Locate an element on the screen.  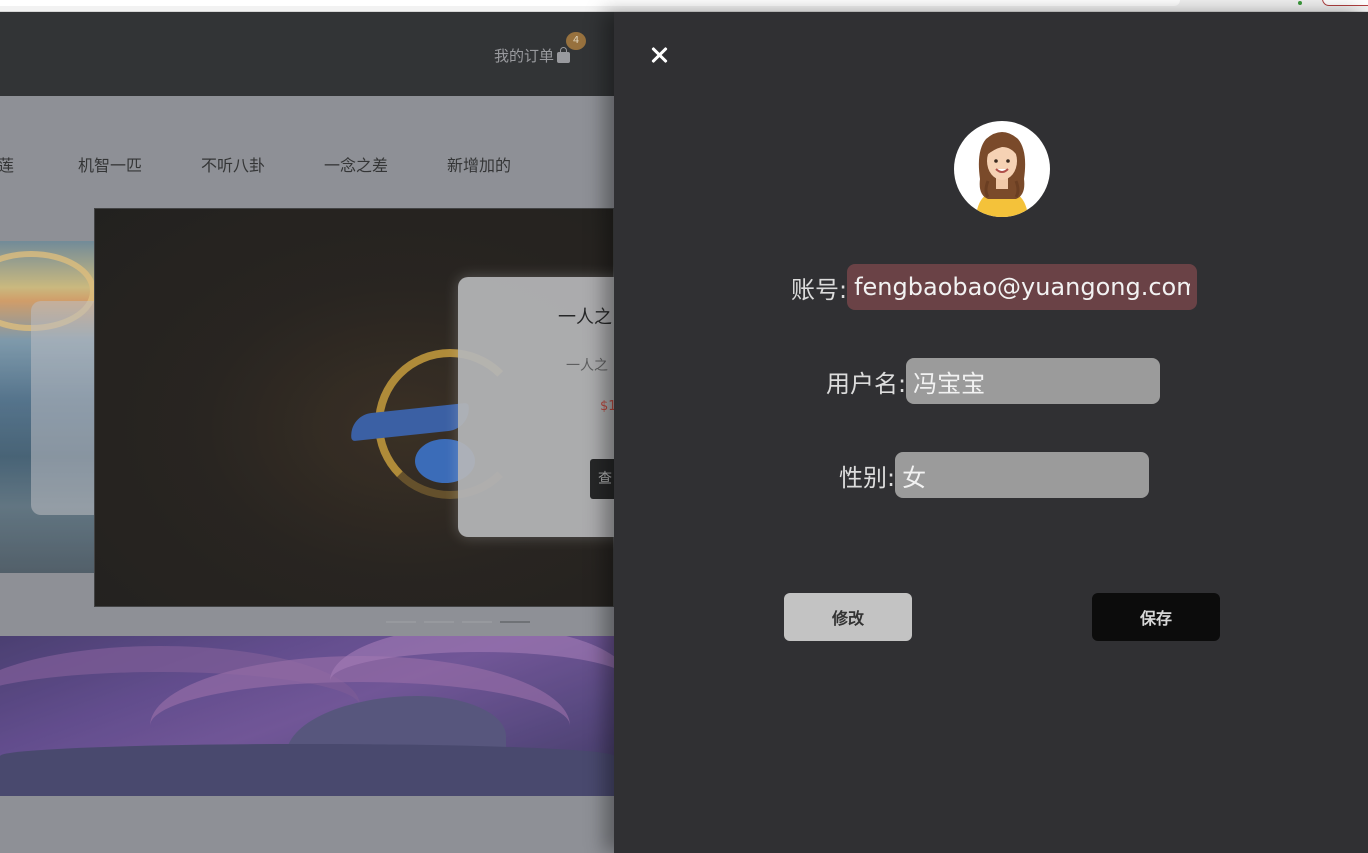
gender-row: 性别: is located at coordinates (994, 475).